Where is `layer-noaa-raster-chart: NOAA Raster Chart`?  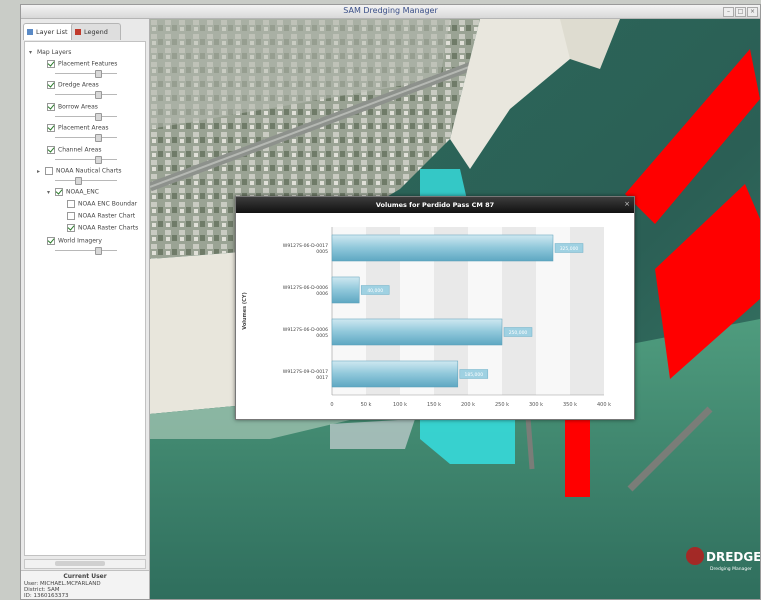 layer-noaa-raster-chart: NOAA Raster Chart is located at coordinates (101, 216).